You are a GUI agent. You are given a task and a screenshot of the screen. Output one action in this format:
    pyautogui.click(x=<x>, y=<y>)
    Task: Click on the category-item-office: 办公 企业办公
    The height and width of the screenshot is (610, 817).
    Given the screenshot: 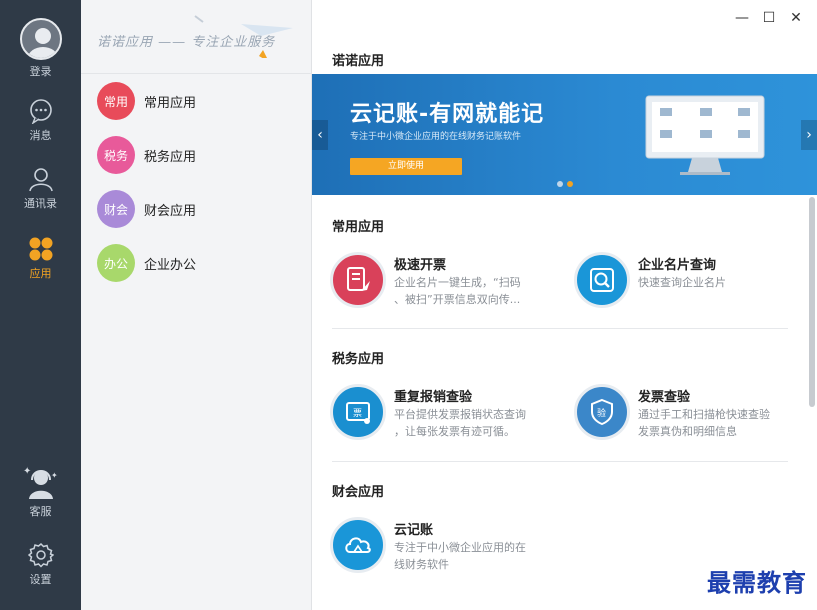 What is the action you would take?
    pyautogui.click(x=146, y=263)
    